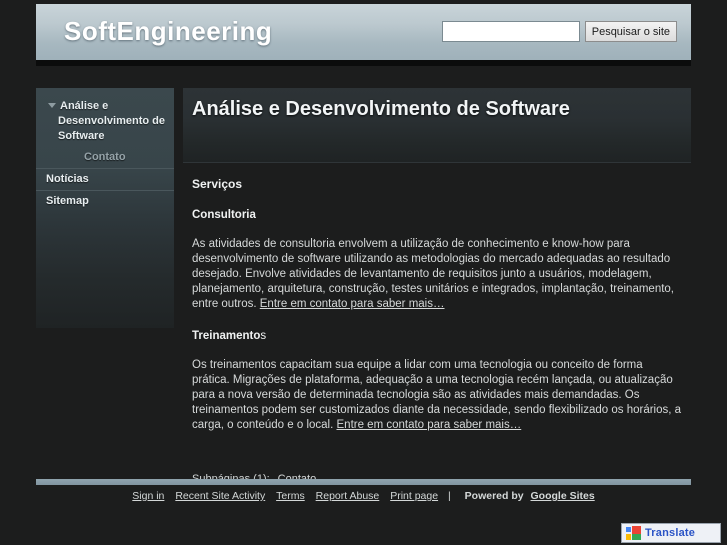 Image resolution: width=727 pixels, height=545 pixels. What do you see at coordinates (494, 496) in the screenshot?
I see `footer-powered-prefix: Powered by` at bounding box center [494, 496].